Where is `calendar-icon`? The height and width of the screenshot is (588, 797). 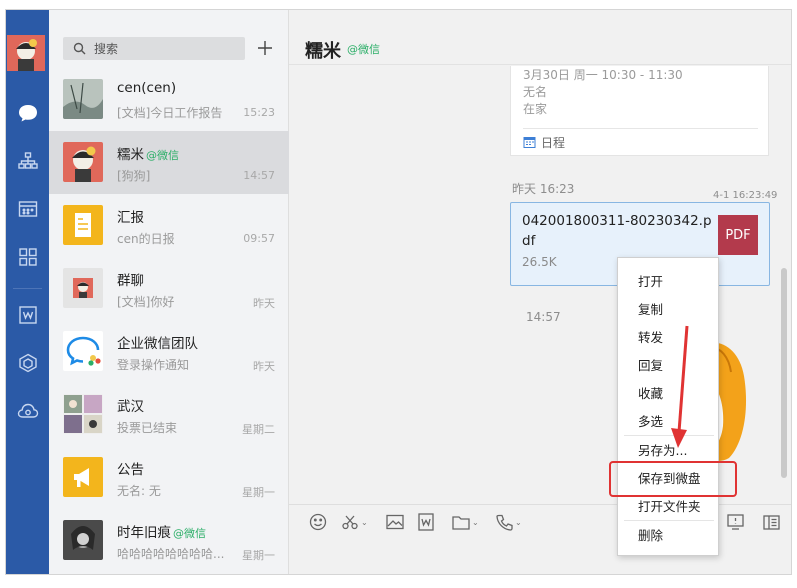
calendar-icon is located at coordinates (529, 142).